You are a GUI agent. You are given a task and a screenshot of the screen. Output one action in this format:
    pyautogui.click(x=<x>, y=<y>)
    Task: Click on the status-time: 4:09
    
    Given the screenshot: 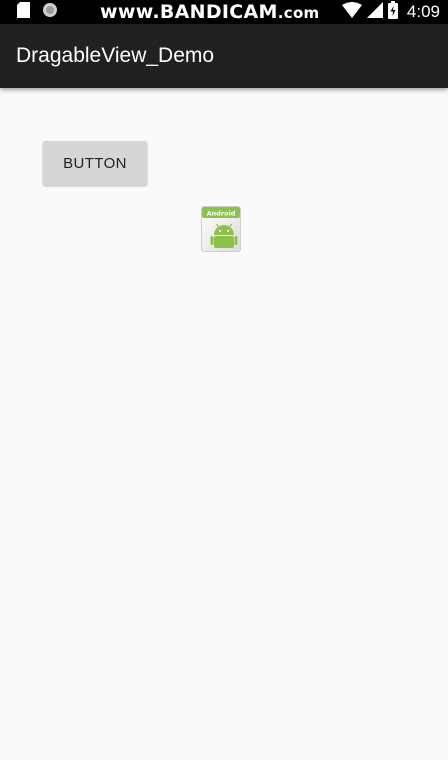 What is the action you would take?
    pyautogui.click(x=423, y=11)
    